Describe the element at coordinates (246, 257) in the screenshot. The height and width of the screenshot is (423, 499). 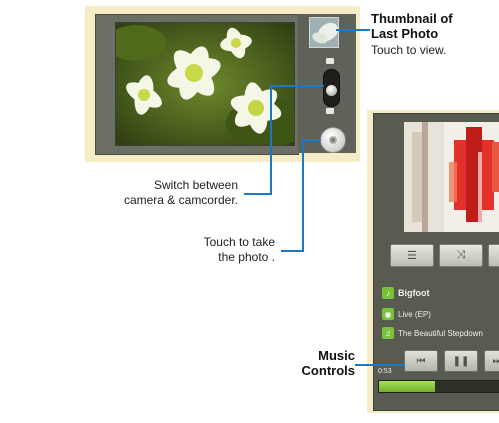
I see `shutter-callout-line2: the photo .` at that location.